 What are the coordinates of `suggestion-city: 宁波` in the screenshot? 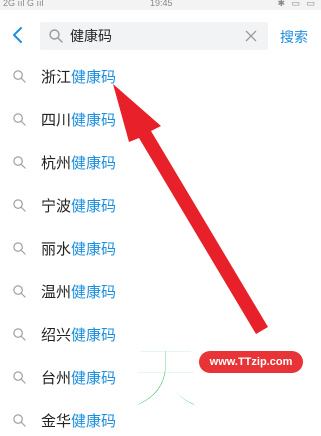 It's located at (56, 206).